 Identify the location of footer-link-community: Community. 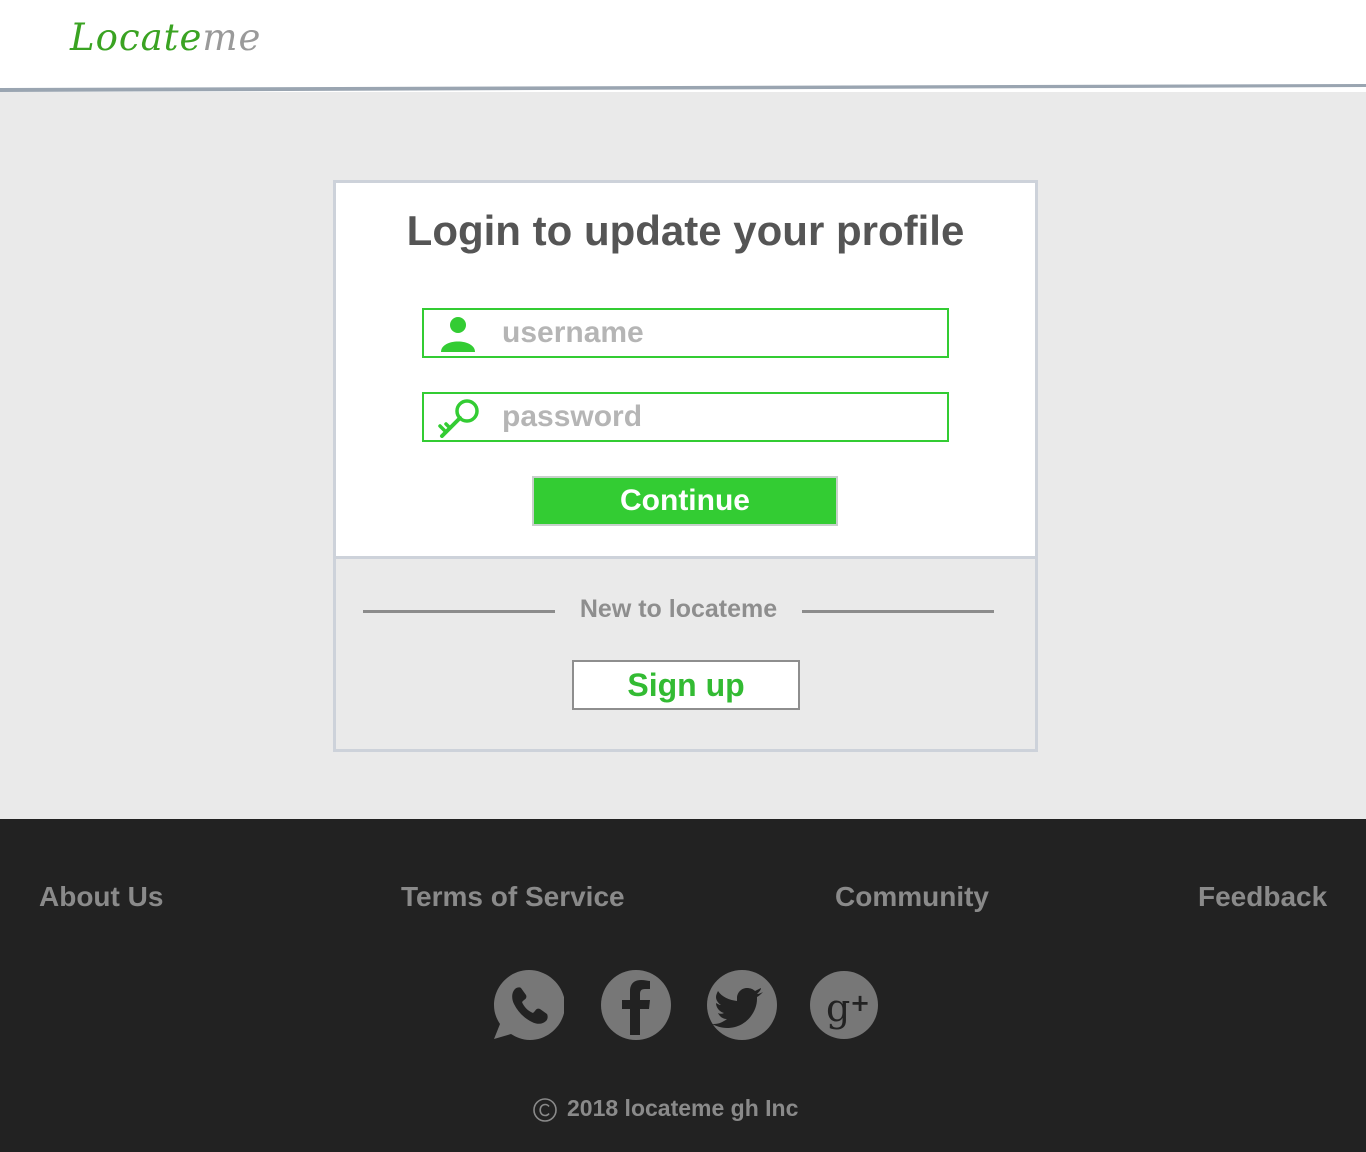
(912, 897).